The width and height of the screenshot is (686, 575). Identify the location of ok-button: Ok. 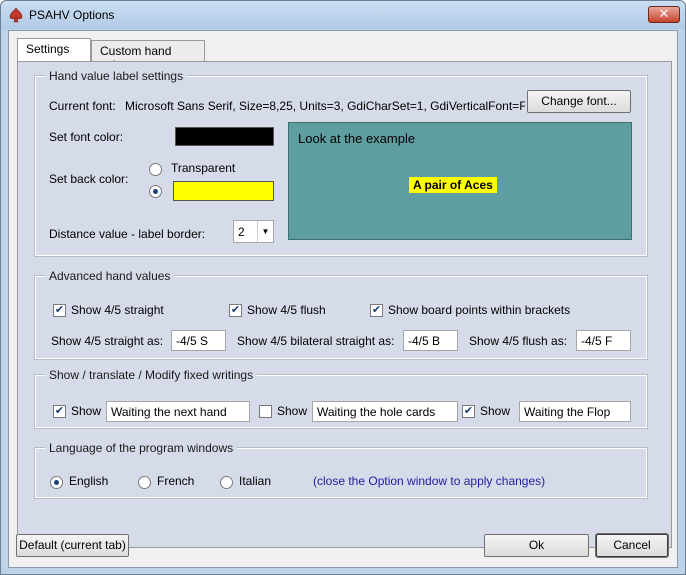
(536, 545).